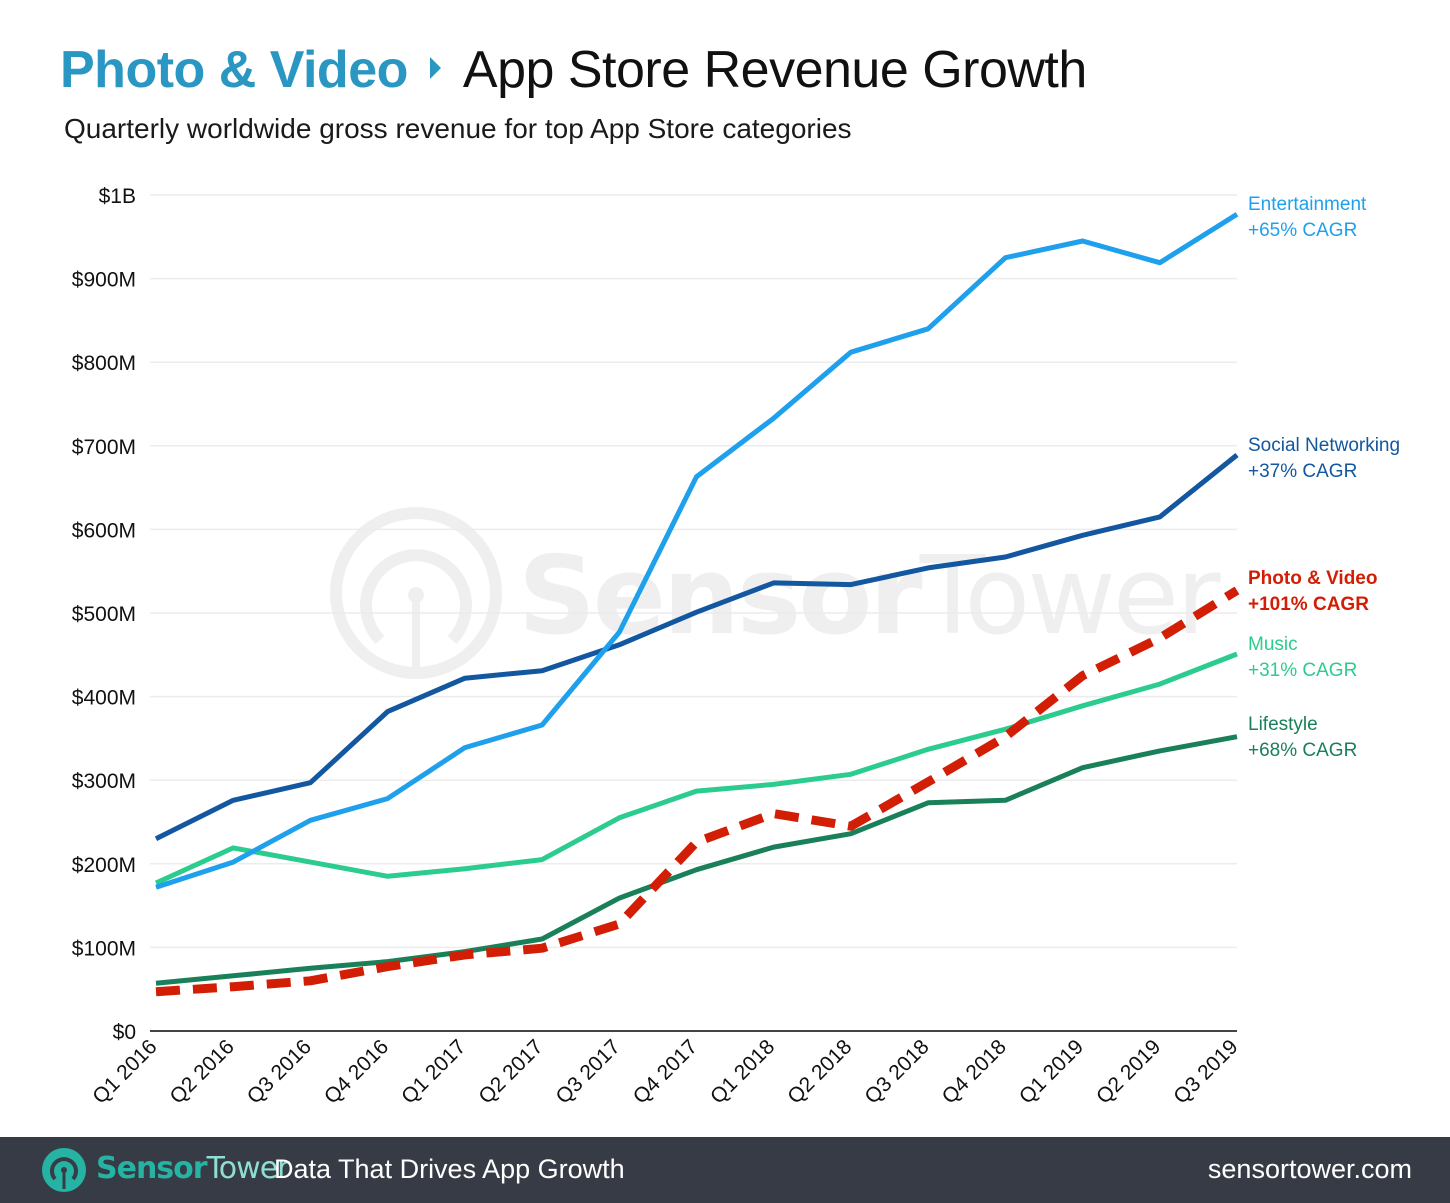 This screenshot has width=1450, height=1203. Describe the element at coordinates (1302, 230) in the screenshot. I see `series-label-cagr: +65% CAGR` at that location.